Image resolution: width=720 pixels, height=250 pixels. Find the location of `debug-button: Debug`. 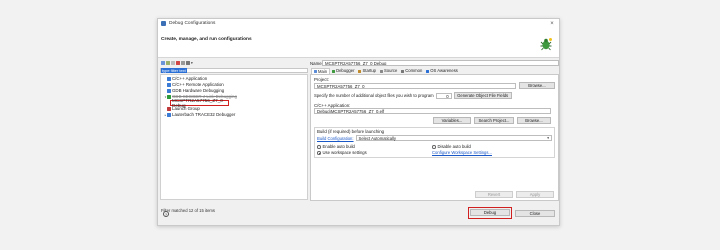

debug-button: Debug is located at coordinates (490, 212).